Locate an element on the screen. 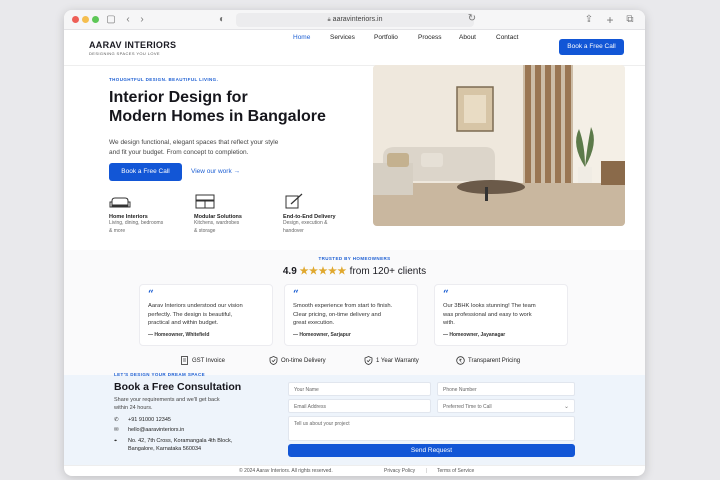  address-bar: 🔒︎ aaravinteriors.in is located at coordinates (355, 20).